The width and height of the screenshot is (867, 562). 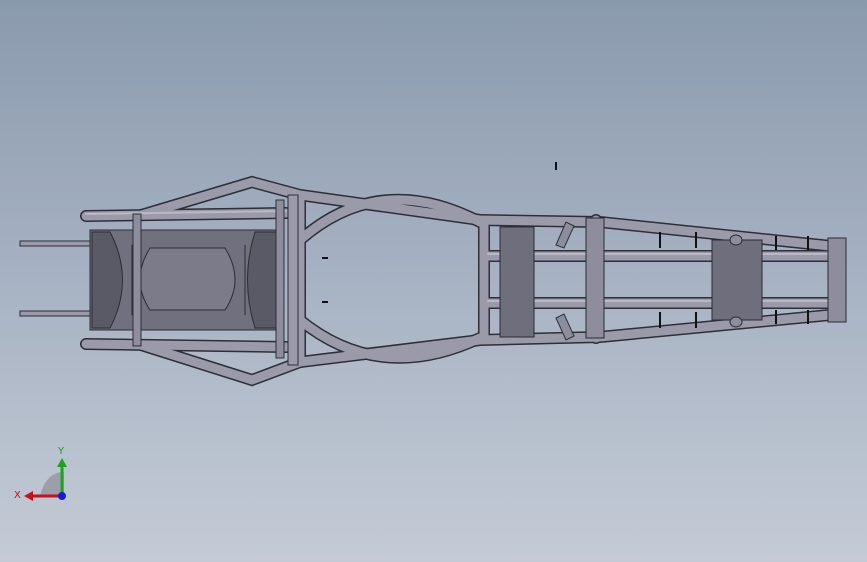 What do you see at coordinates (28, 496) in the screenshot?
I see `x-axis-arrowhead` at bounding box center [28, 496].